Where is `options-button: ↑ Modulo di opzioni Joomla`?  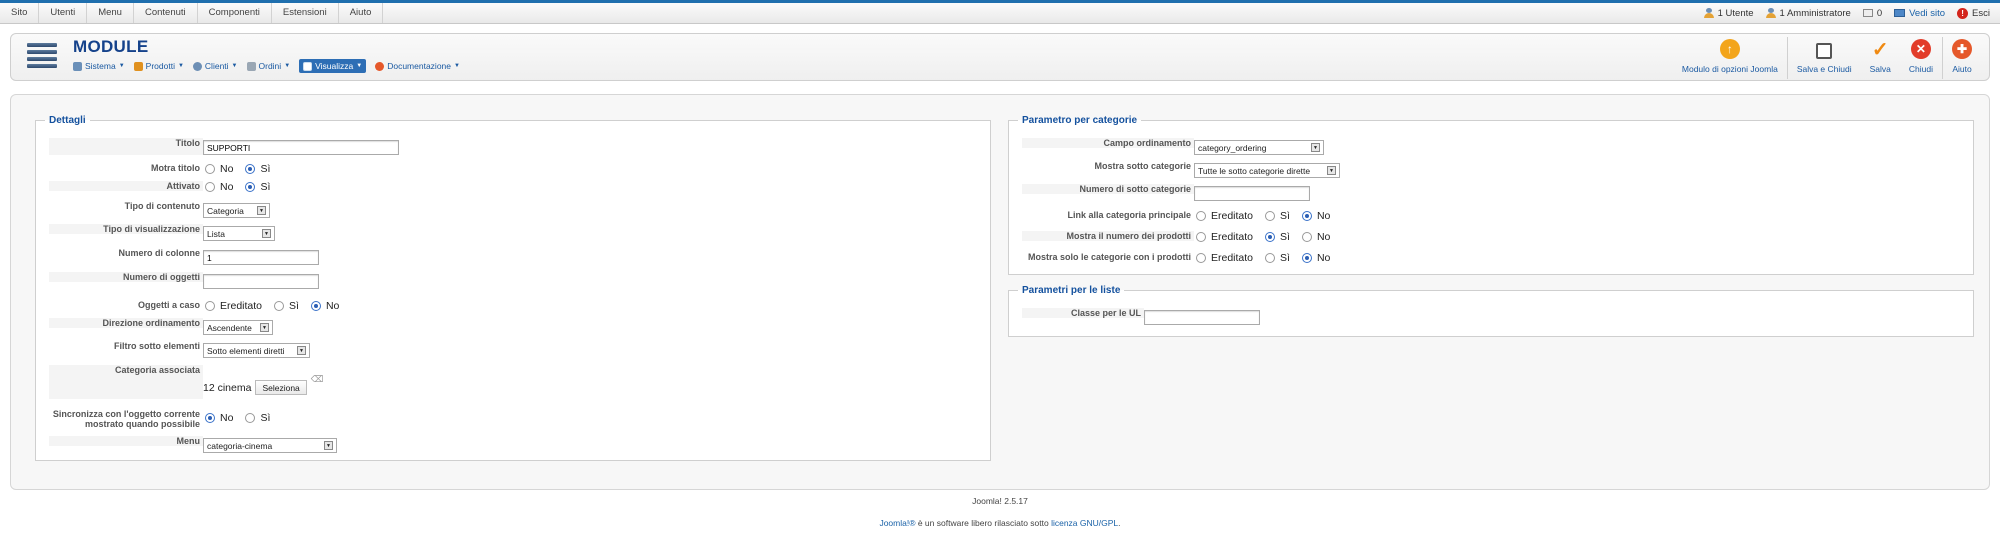
options-button: ↑ Modulo di opzioni Joomla is located at coordinates (1730, 58).